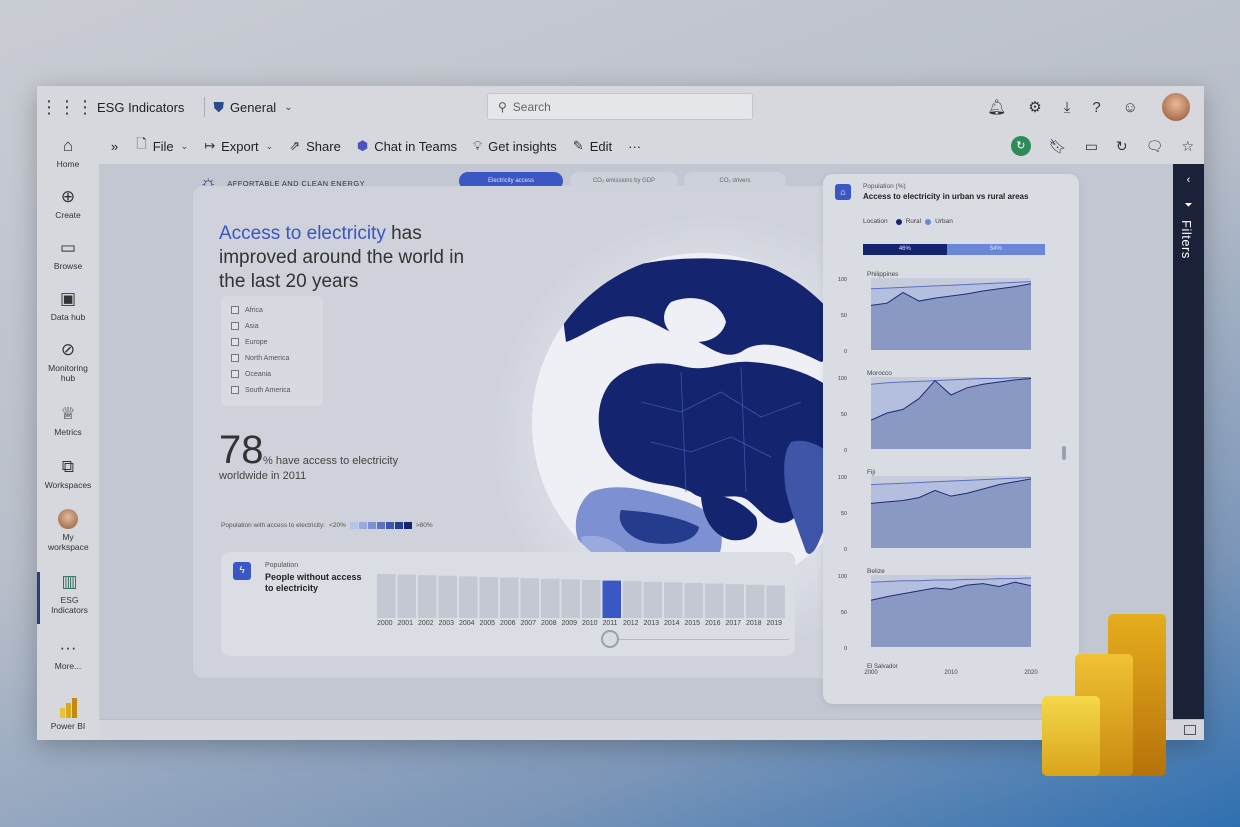 The height and width of the screenshot is (827, 1240). I want to click on star-icon: ☆, so click(1187, 146).